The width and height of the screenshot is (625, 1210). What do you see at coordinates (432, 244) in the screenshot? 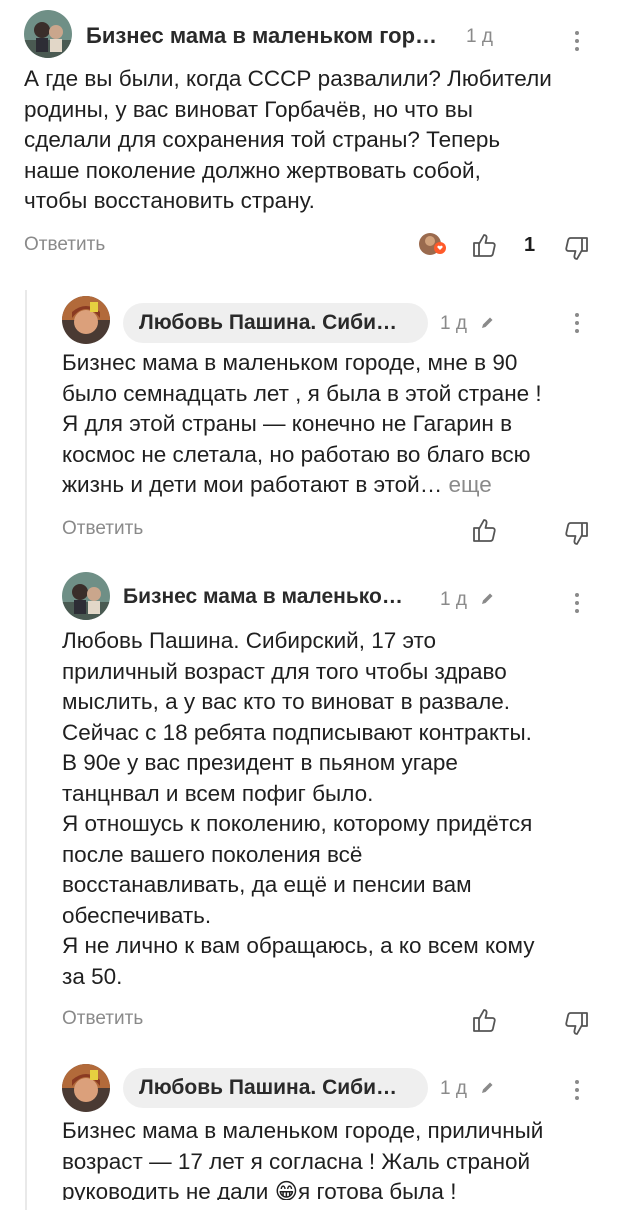
I see `reactor-avatars` at bounding box center [432, 244].